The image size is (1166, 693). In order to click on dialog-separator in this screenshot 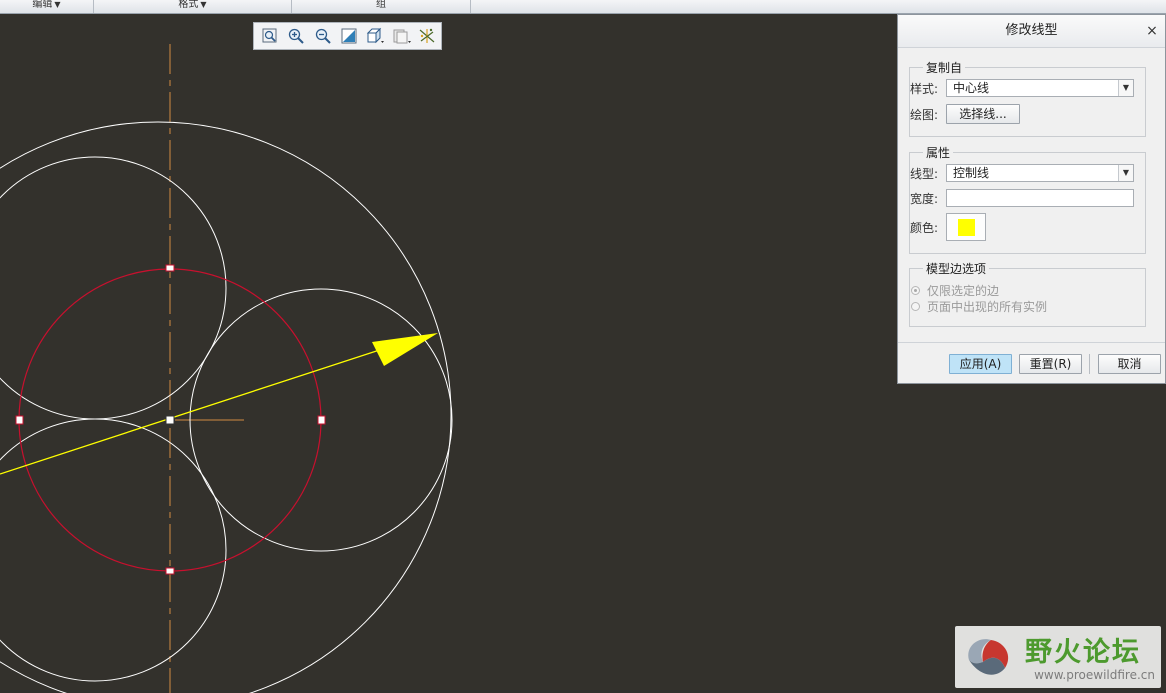, I will do `click(1031, 342)`.